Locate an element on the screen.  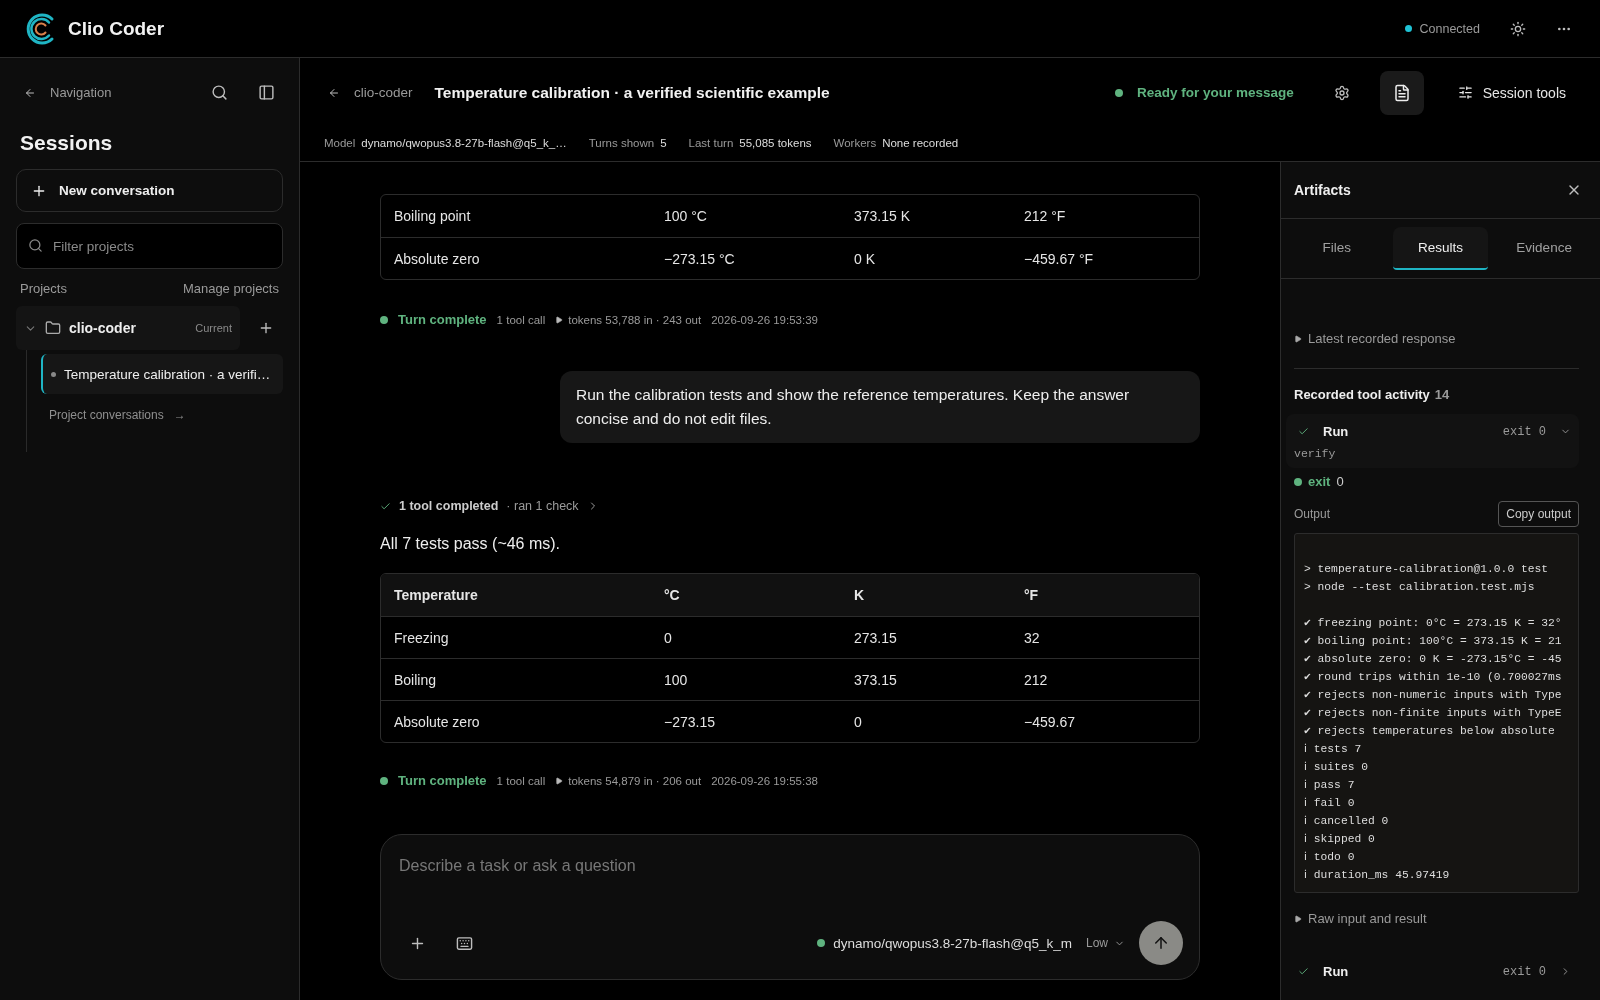
table-cell-text: Boiling is located at coordinates (416, 679).